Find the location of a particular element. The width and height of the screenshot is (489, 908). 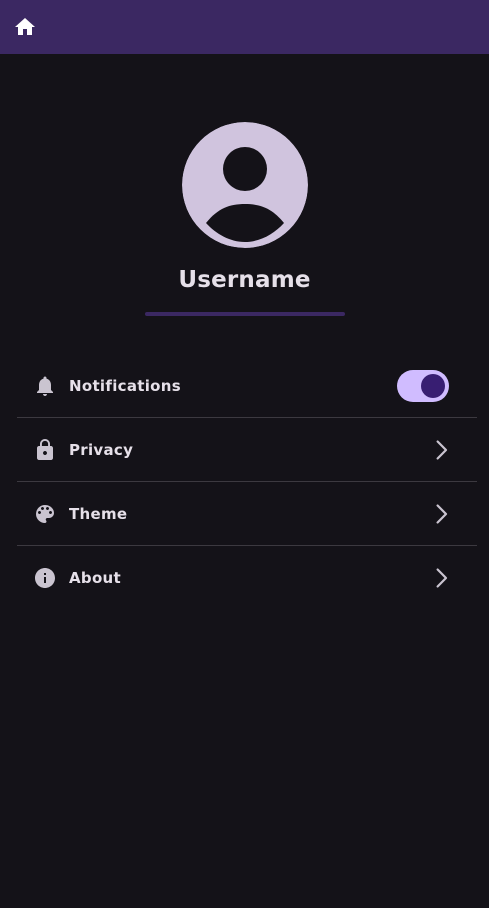

settings-item-label: Notifications is located at coordinates (125, 386).